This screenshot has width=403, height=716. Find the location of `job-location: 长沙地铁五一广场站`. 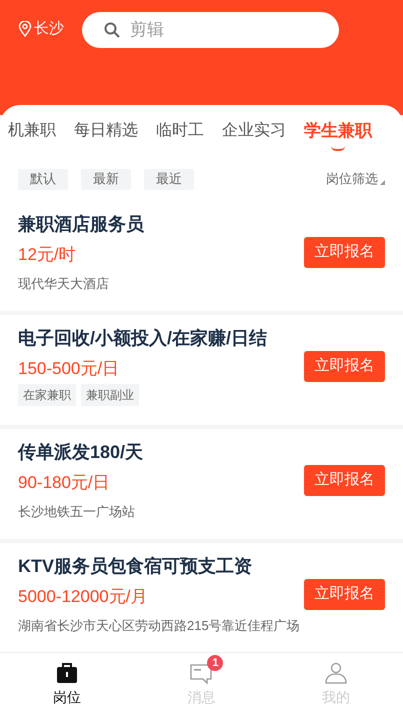

job-location: 长沙地铁五一广场站 is located at coordinates (77, 512).